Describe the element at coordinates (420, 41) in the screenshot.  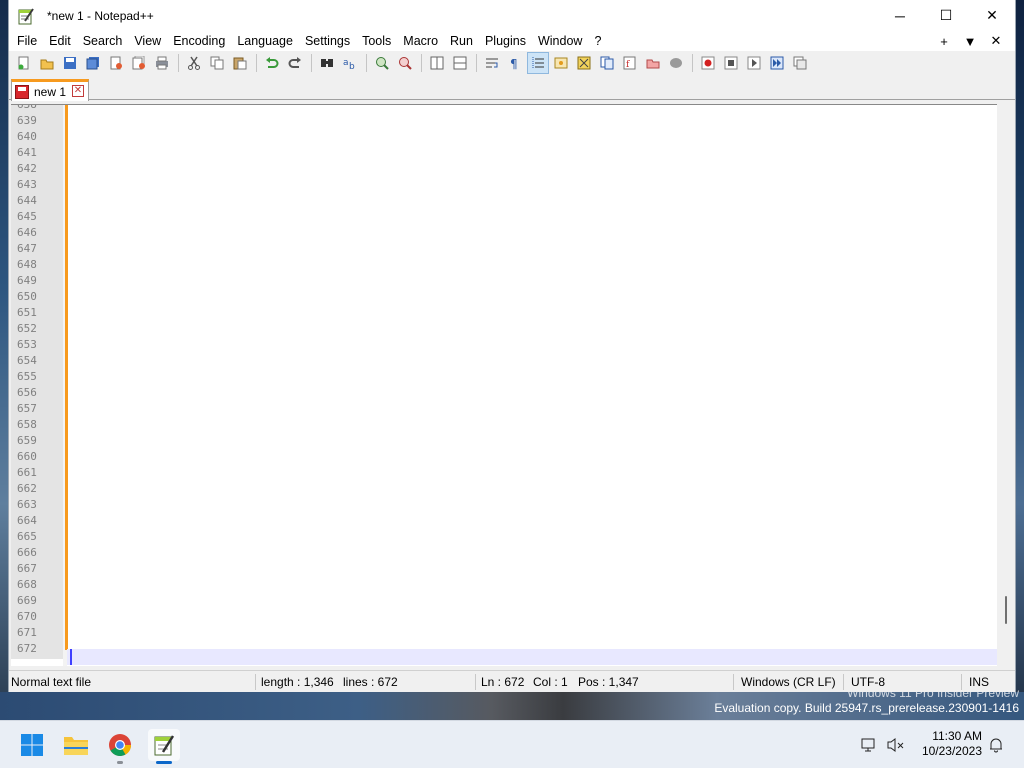
I see `menu-macro: Macro` at that location.